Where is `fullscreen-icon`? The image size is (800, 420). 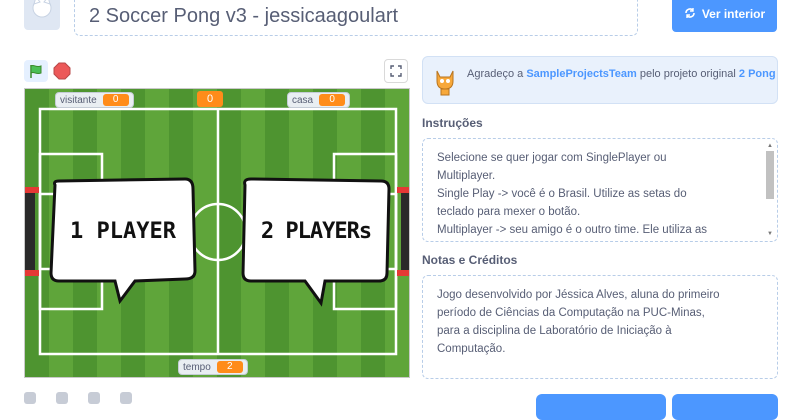 fullscreen-icon is located at coordinates (396, 71).